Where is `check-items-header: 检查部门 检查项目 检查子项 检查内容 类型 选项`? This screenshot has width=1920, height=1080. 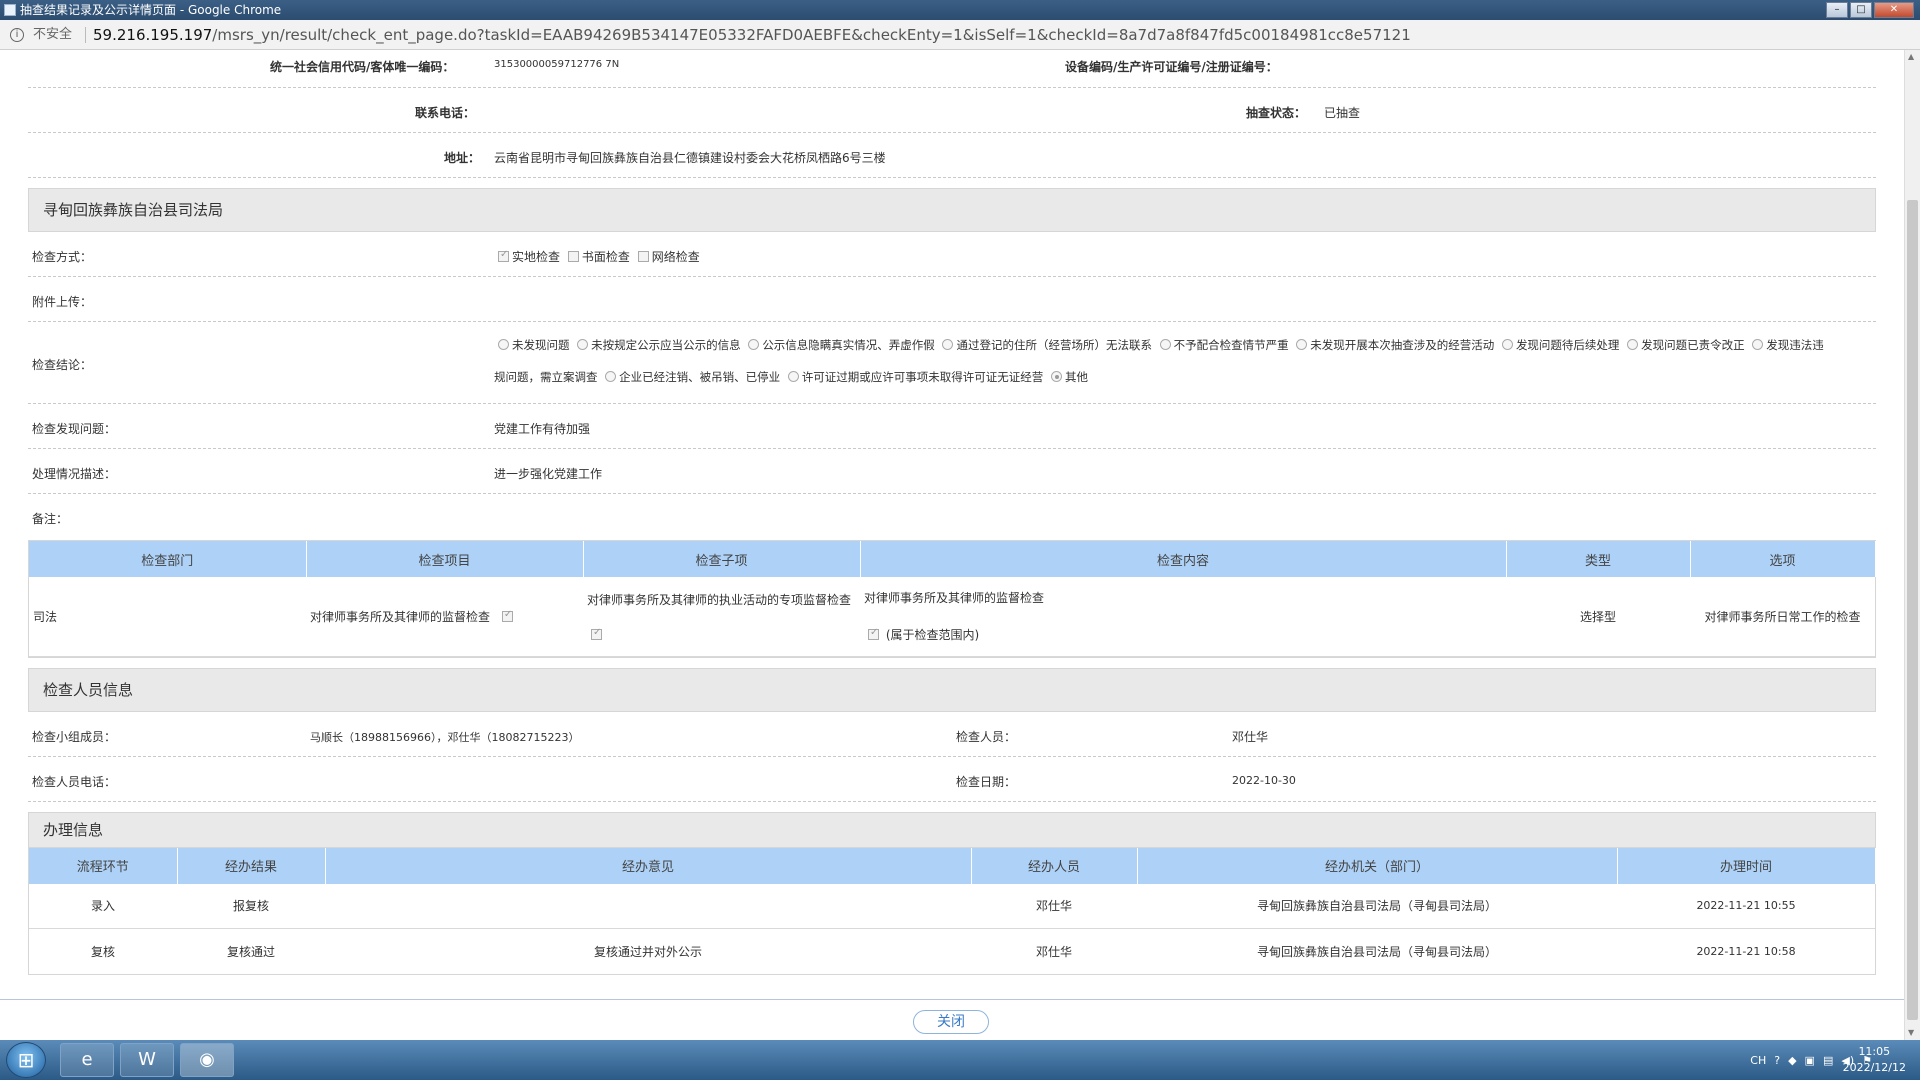 check-items-header: 检查部门 检查项目 检查子项 检查内容 类型 选项 is located at coordinates (952, 559).